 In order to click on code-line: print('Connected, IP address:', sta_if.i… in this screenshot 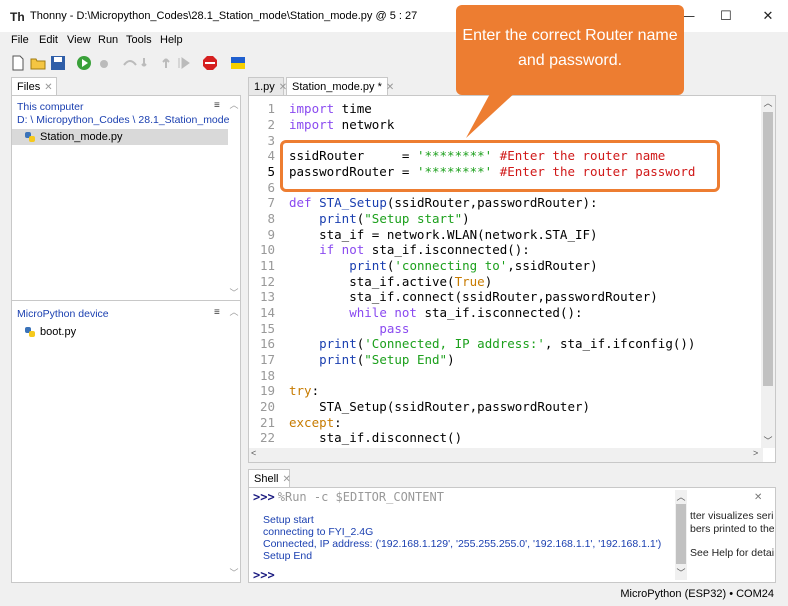, I will do `click(492, 343)`.